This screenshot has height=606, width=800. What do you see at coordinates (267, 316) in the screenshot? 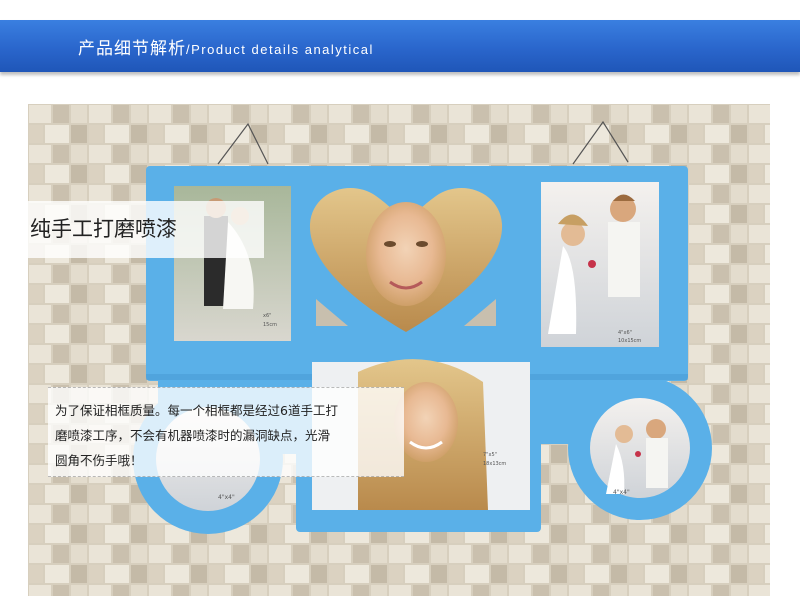
I see `frame-label-top-left-size: x6"` at bounding box center [267, 316].